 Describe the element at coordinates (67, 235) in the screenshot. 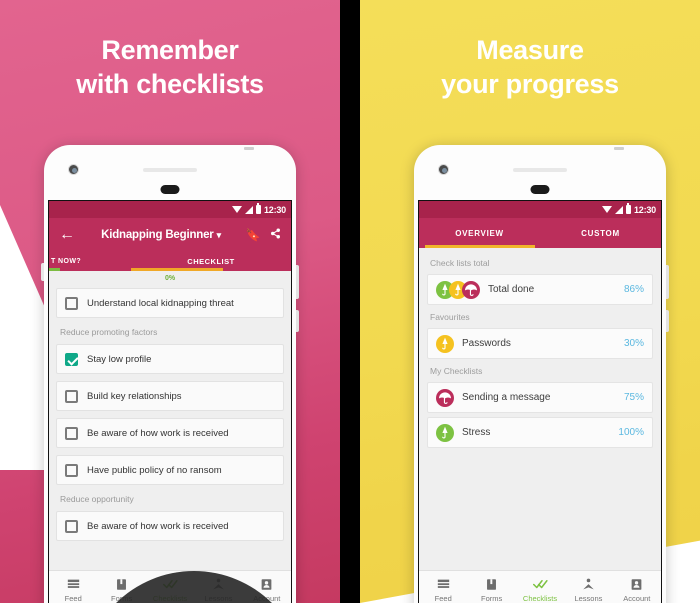

I see `back-arrow-icon: ←` at that location.